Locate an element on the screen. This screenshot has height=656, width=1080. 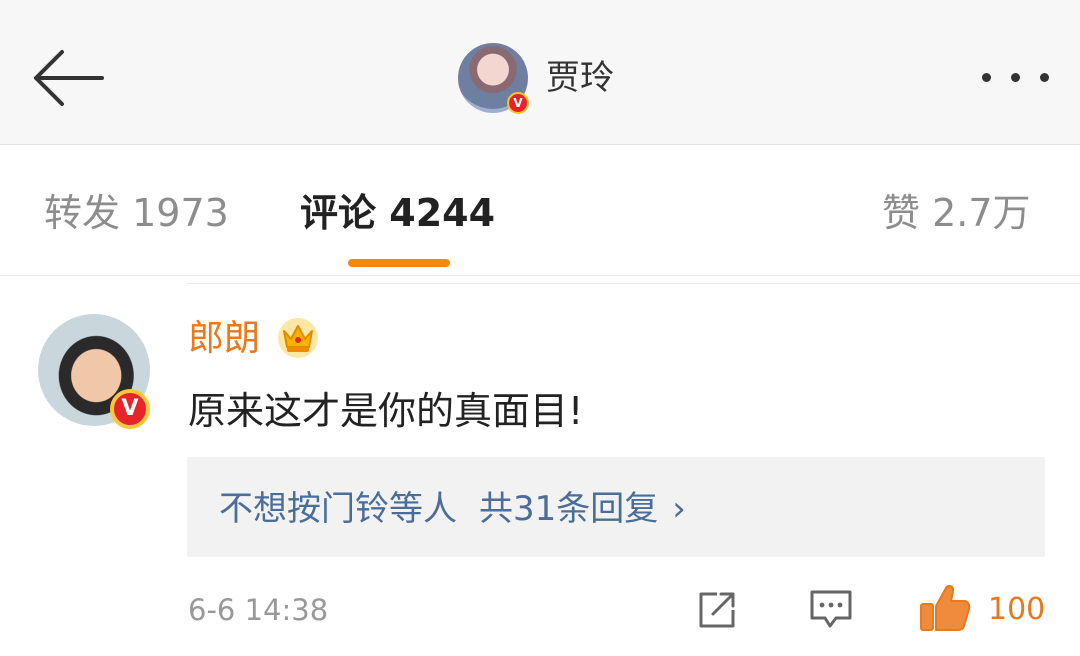
comment-icon is located at coordinates (831, 610).